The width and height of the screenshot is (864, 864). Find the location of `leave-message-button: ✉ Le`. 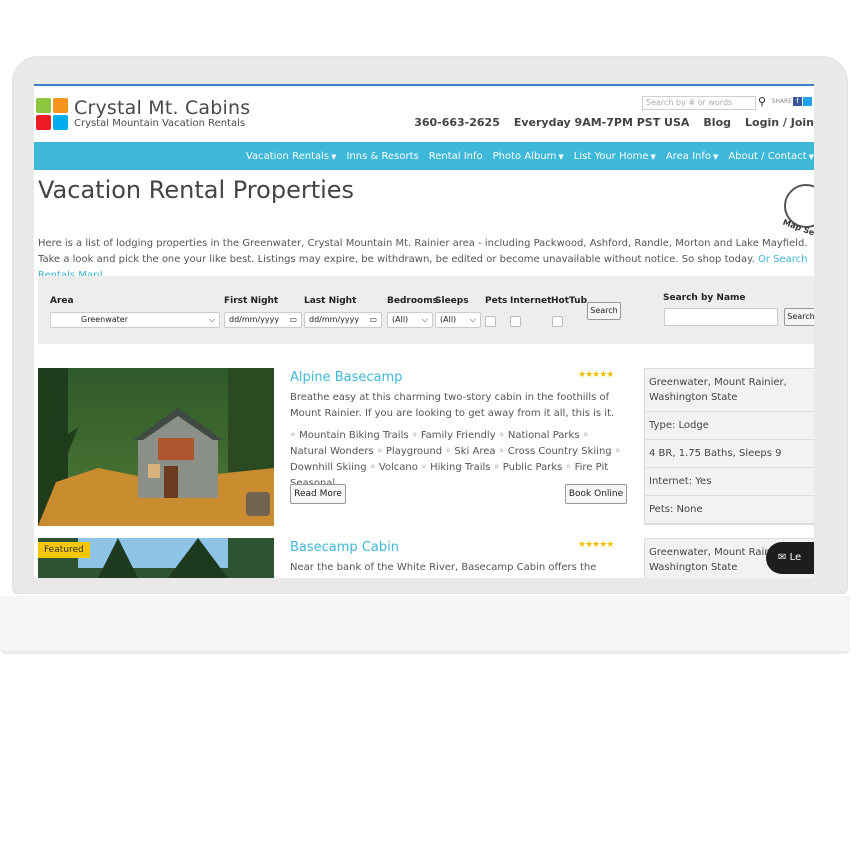

leave-message-button: ✉ Le is located at coordinates (790, 558).